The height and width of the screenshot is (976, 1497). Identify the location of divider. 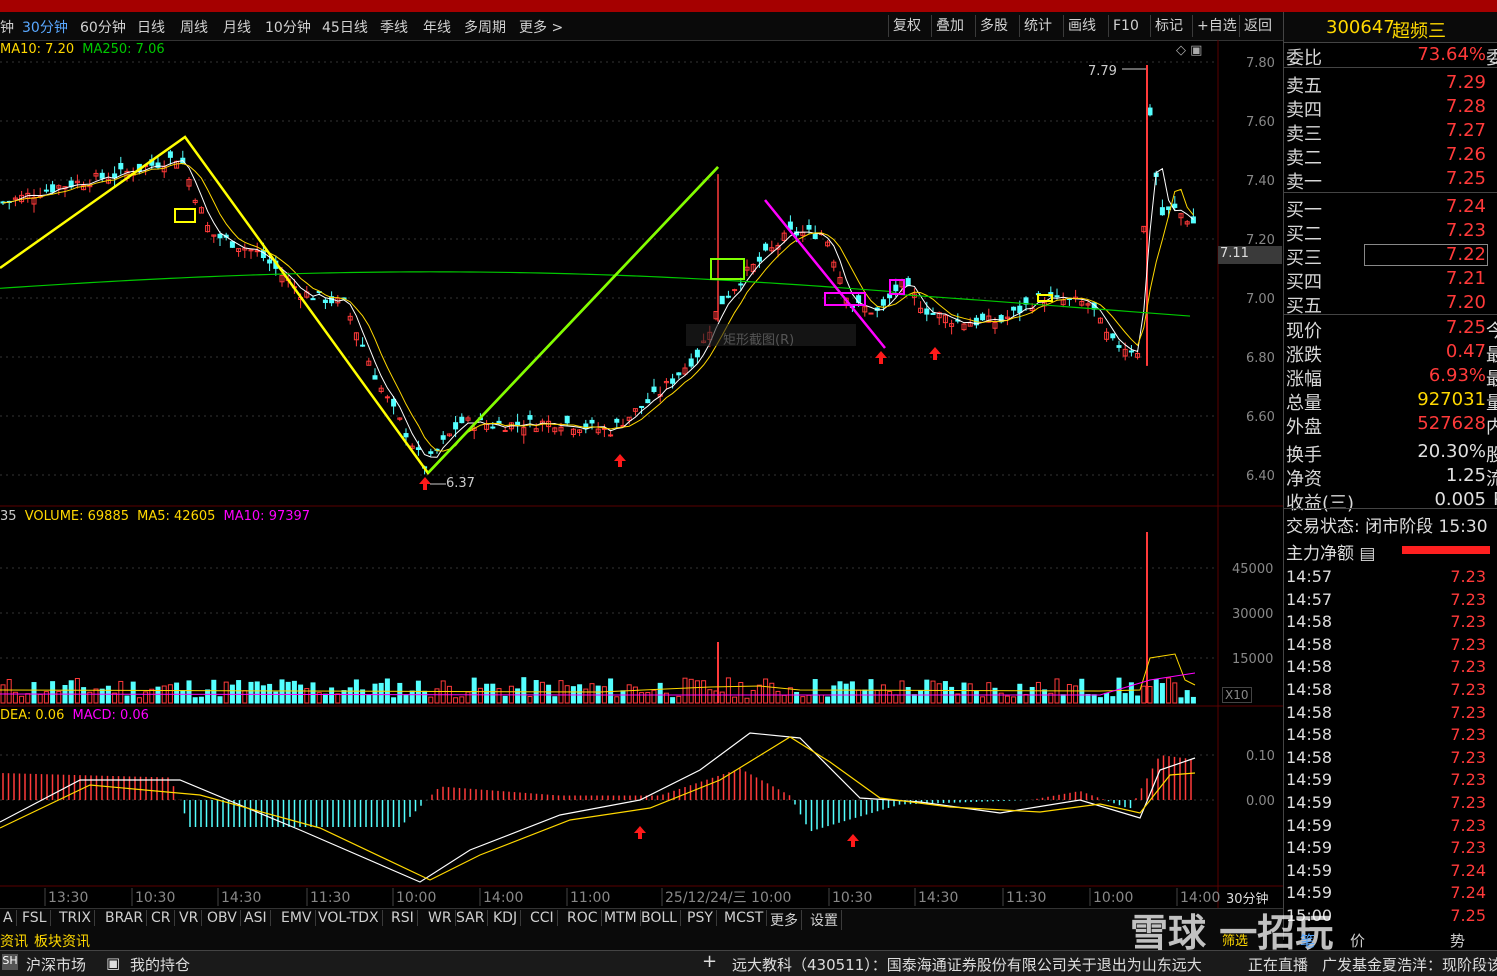
(1390, 67).